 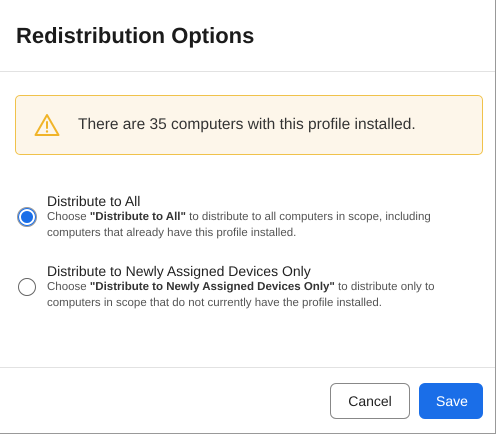 What do you see at coordinates (241, 295) in the screenshot?
I see `option-description: Choose "Distribute to Newly Assigned Devices Only" to distribute only to computers in scope that do not currently have the profile installed.` at bounding box center [241, 295].